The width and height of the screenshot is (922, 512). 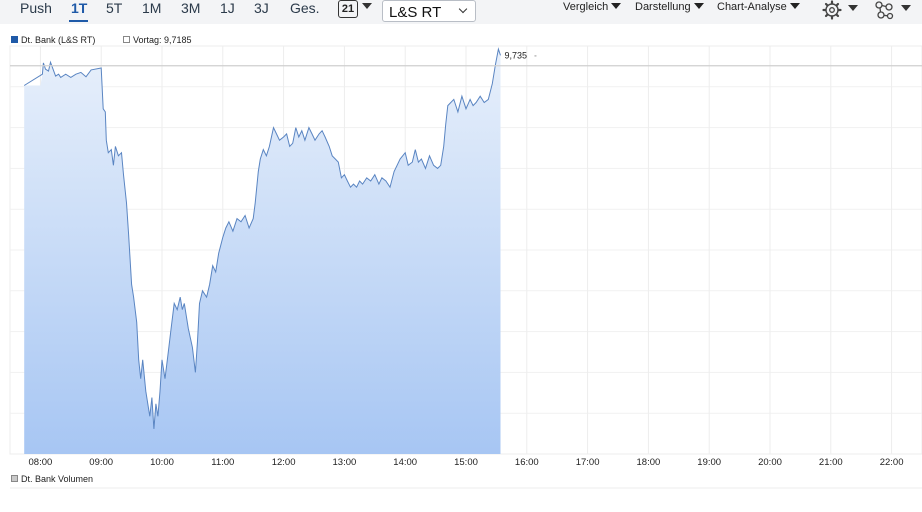 I want to click on x-tick-label: 11:00, so click(x=222, y=462).